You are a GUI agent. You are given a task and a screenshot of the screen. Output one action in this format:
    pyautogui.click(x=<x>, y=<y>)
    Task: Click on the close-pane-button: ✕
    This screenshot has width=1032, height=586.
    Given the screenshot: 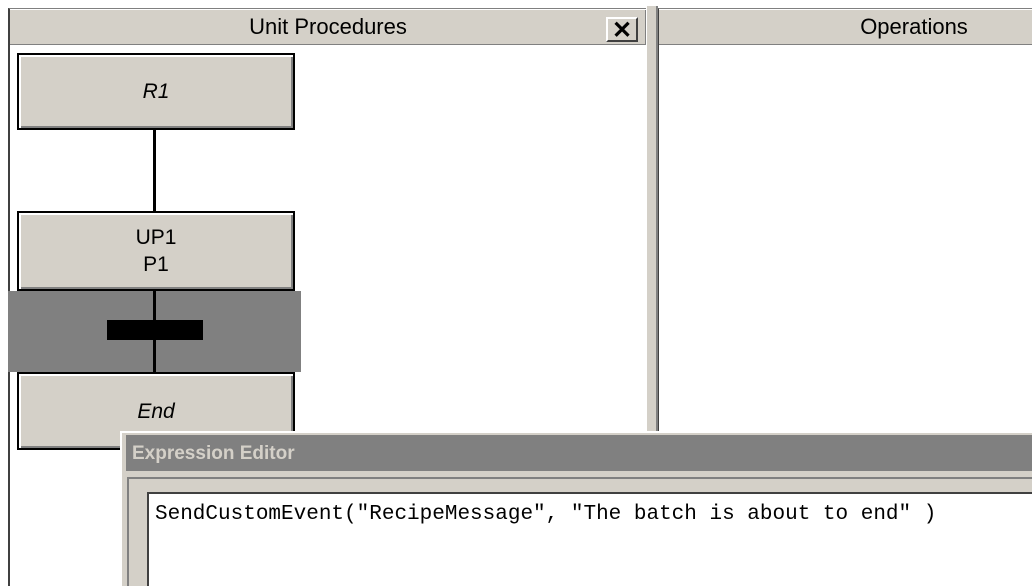 What is the action you would take?
    pyautogui.click(x=622, y=30)
    